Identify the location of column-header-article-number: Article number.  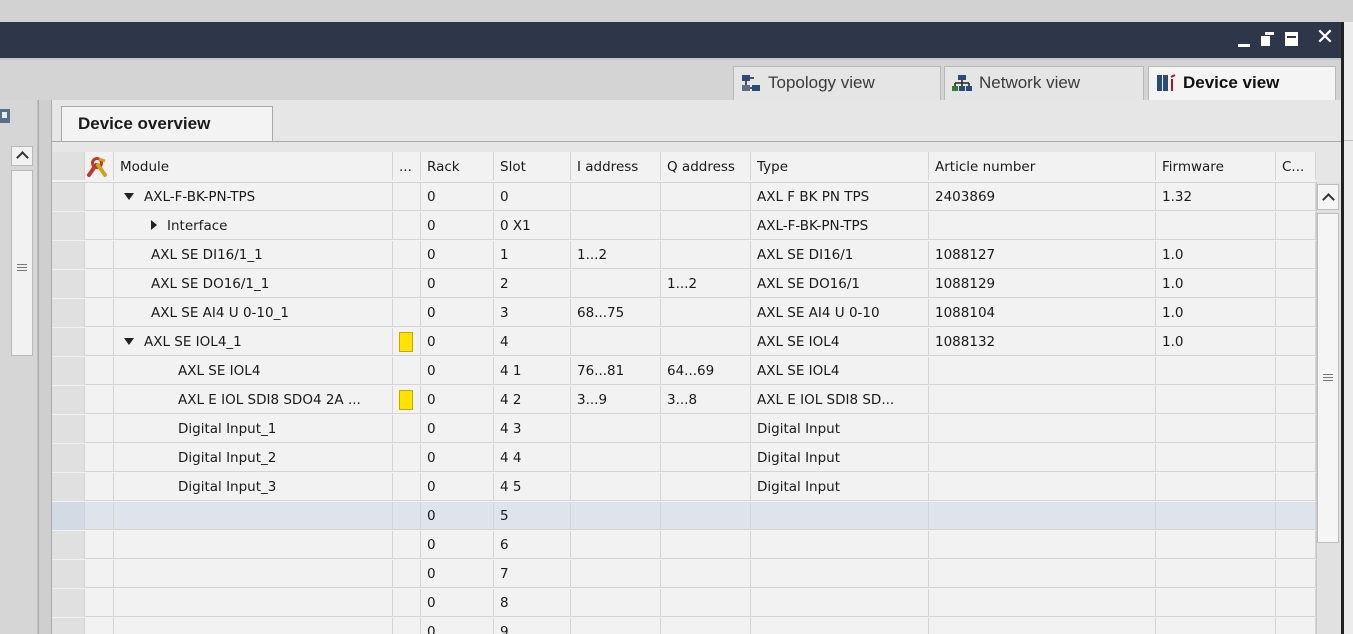
(1042, 166).